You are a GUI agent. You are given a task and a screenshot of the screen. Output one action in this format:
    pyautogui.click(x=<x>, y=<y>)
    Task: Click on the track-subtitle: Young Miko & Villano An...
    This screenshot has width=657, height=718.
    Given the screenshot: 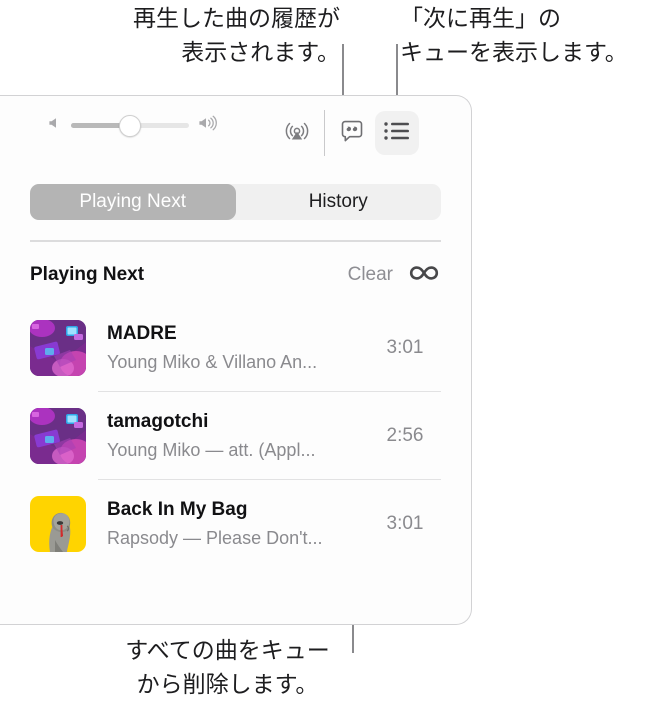 What is the action you would take?
    pyautogui.click(x=212, y=362)
    